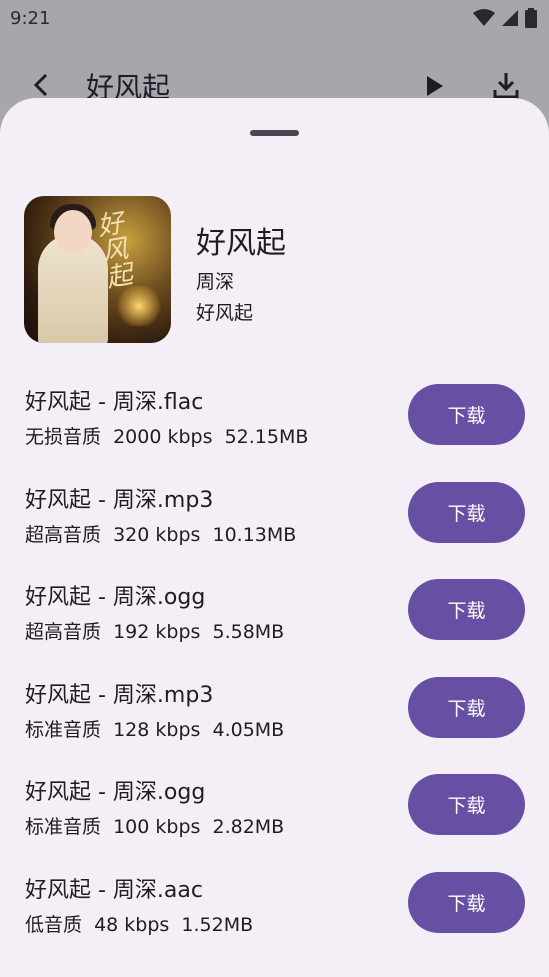 The height and width of the screenshot is (977, 549). I want to click on file-name: 好风起 - 周深.aac, so click(114, 890).